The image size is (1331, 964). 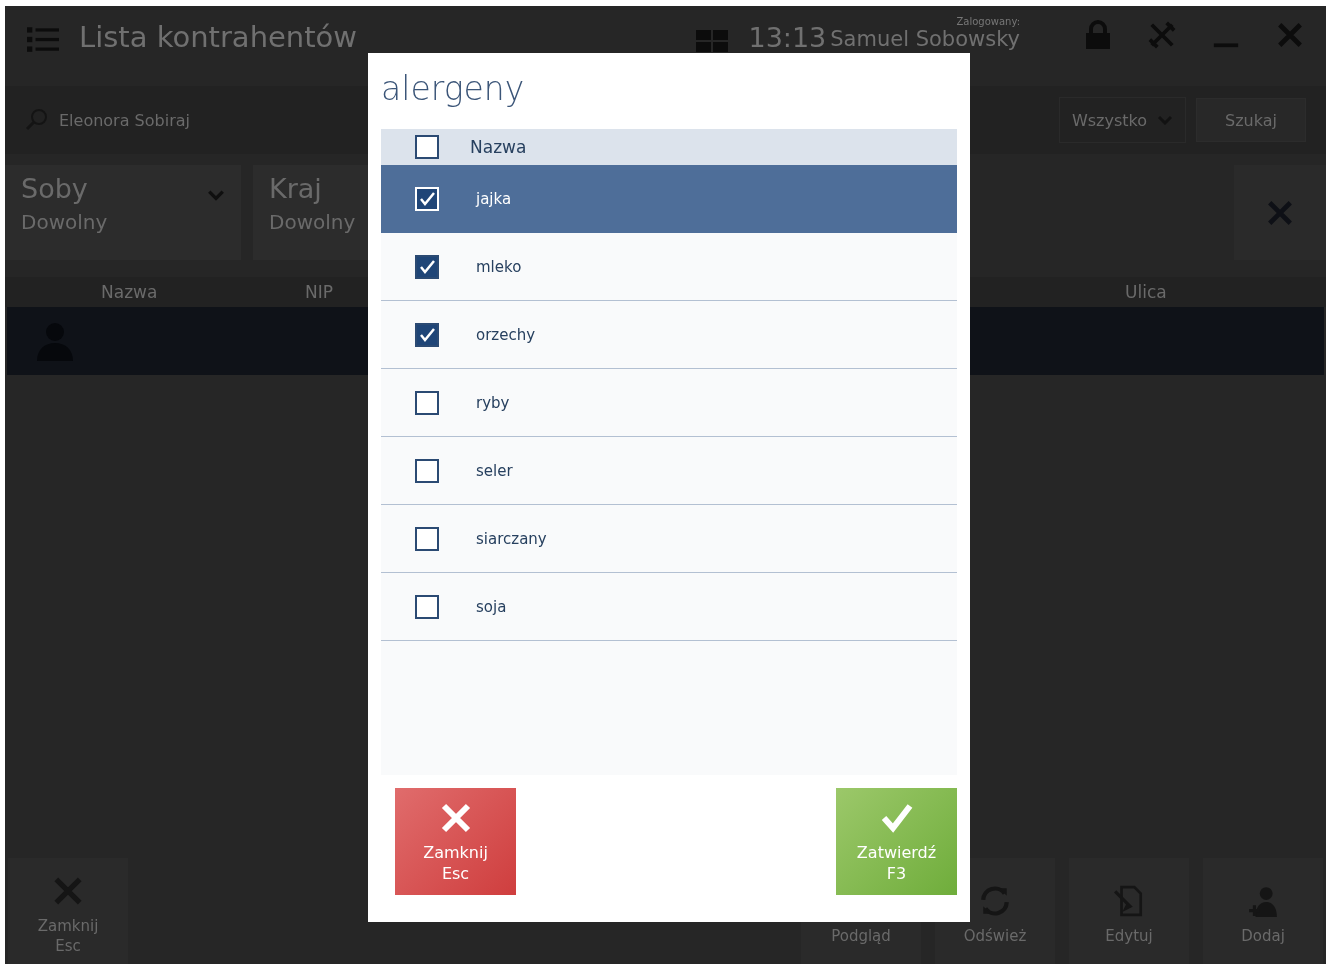 What do you see at coordinates (493, 402) in the screenshot?
I see `item-name: ryby` at bounding box center [493, 402].